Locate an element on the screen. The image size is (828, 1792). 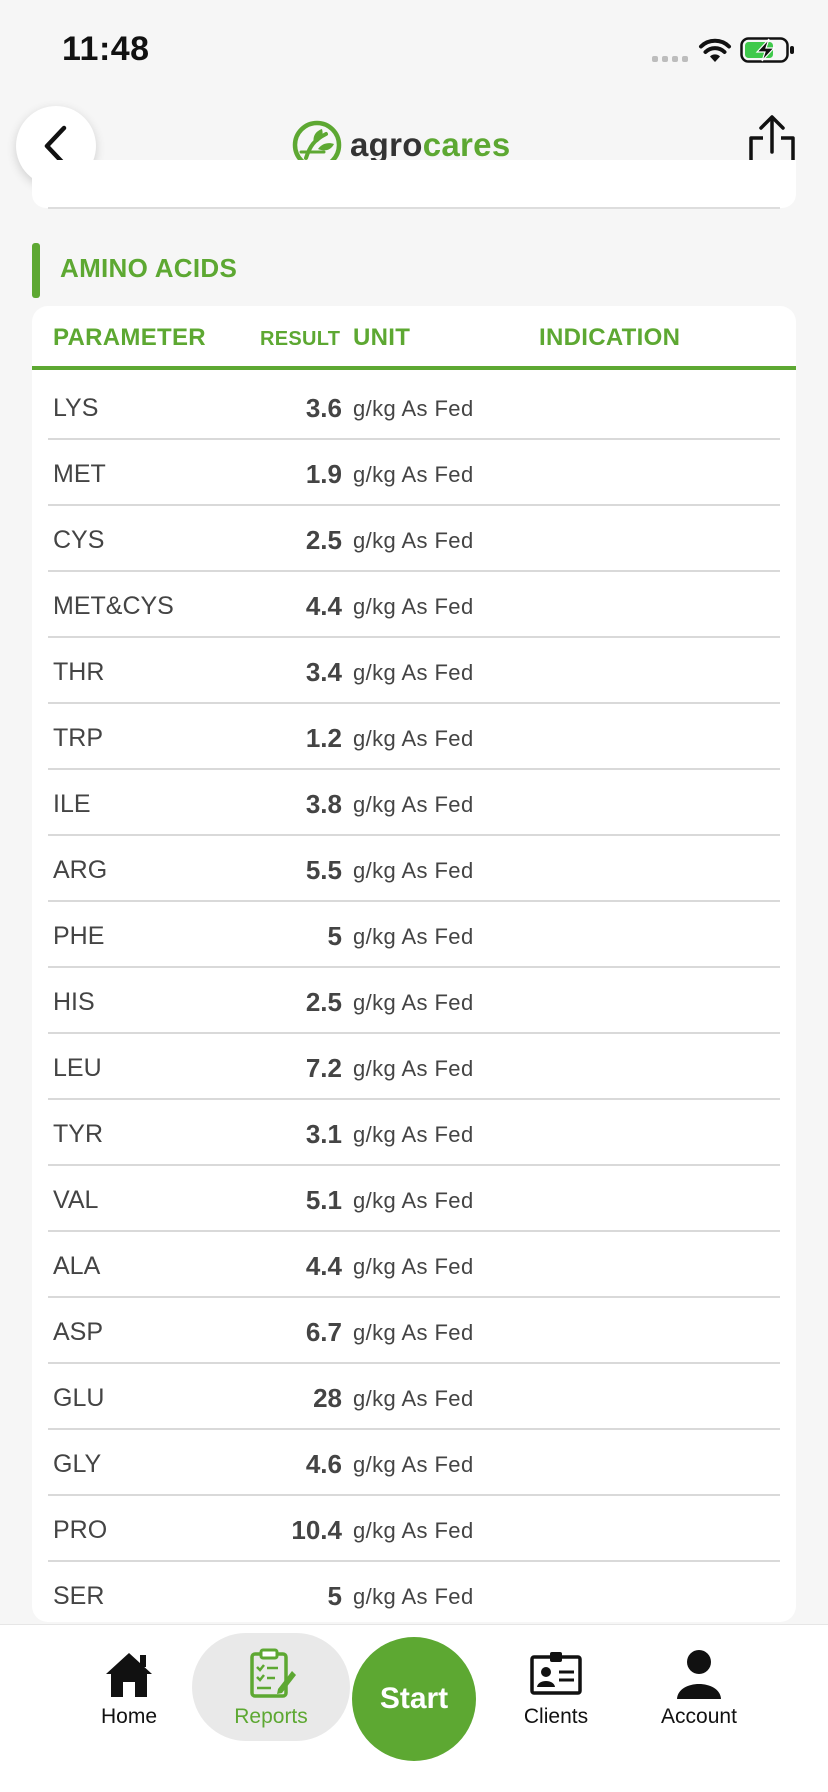
cell-result: 7.2 is located at coordinates (323, 1068).